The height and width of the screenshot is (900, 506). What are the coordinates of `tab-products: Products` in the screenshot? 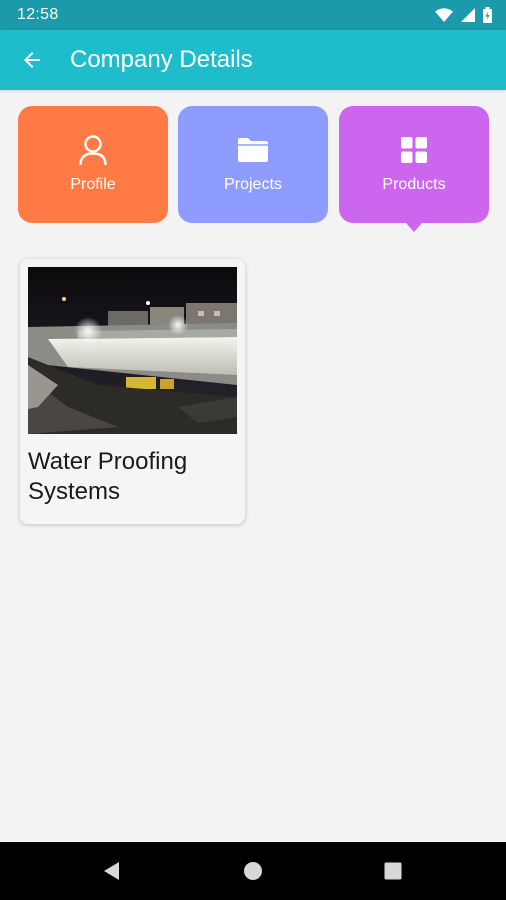 It's located at (414, 164).